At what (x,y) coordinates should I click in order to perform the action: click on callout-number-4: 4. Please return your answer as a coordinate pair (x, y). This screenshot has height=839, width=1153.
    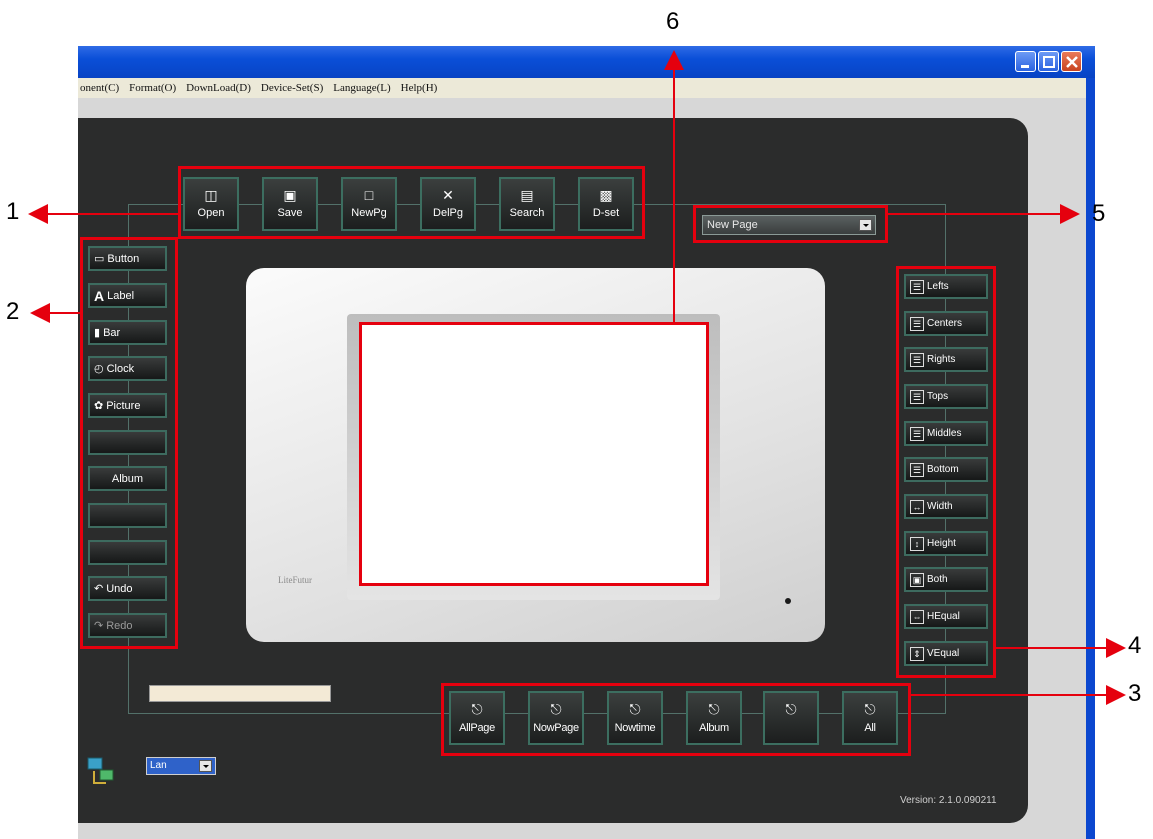
    Looking at the image, I should click on (1135, 645).